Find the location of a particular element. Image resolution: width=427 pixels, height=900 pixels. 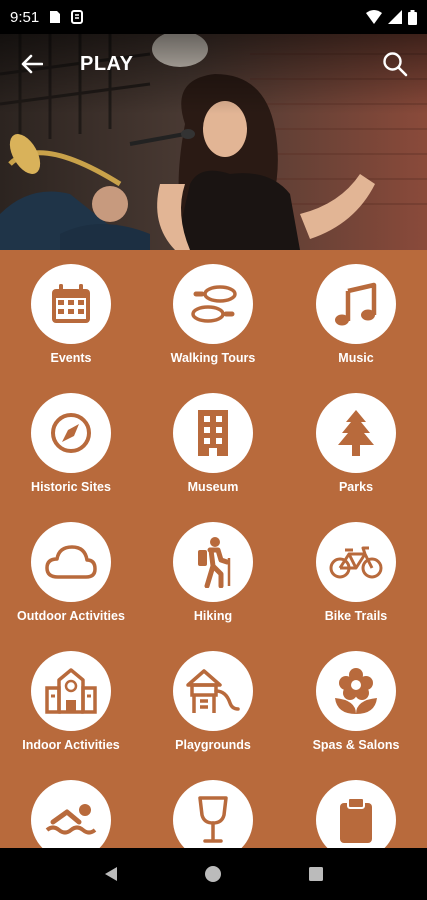

nav-back-button is located at coordinates (111, 874).